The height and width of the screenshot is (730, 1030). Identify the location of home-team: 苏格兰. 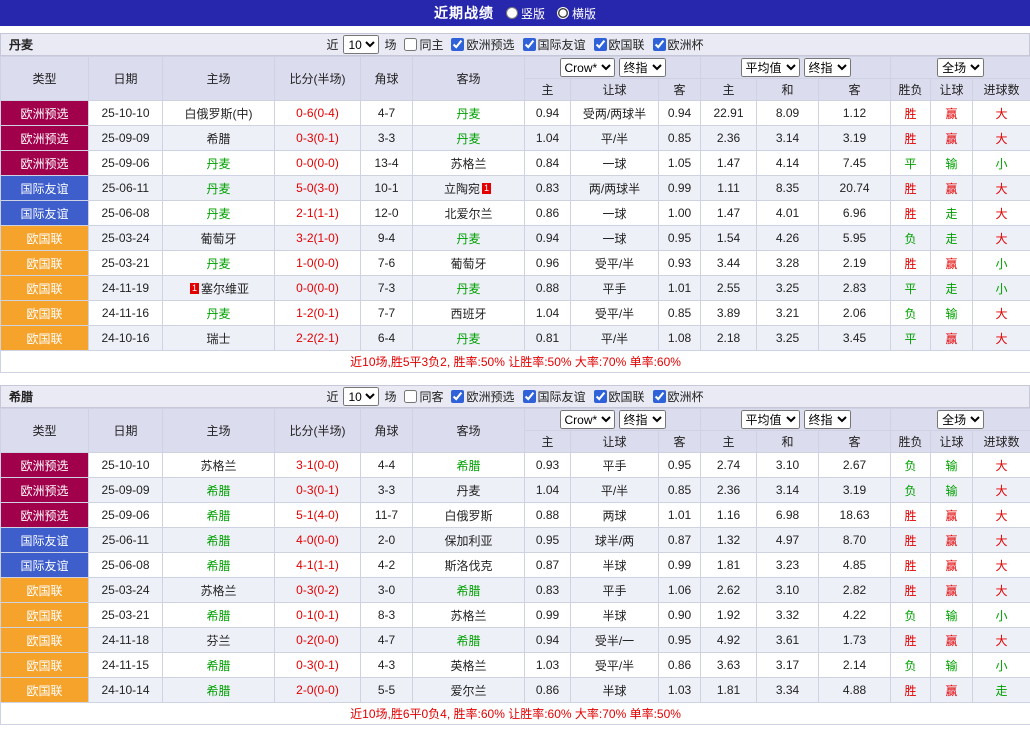
(218, 465).